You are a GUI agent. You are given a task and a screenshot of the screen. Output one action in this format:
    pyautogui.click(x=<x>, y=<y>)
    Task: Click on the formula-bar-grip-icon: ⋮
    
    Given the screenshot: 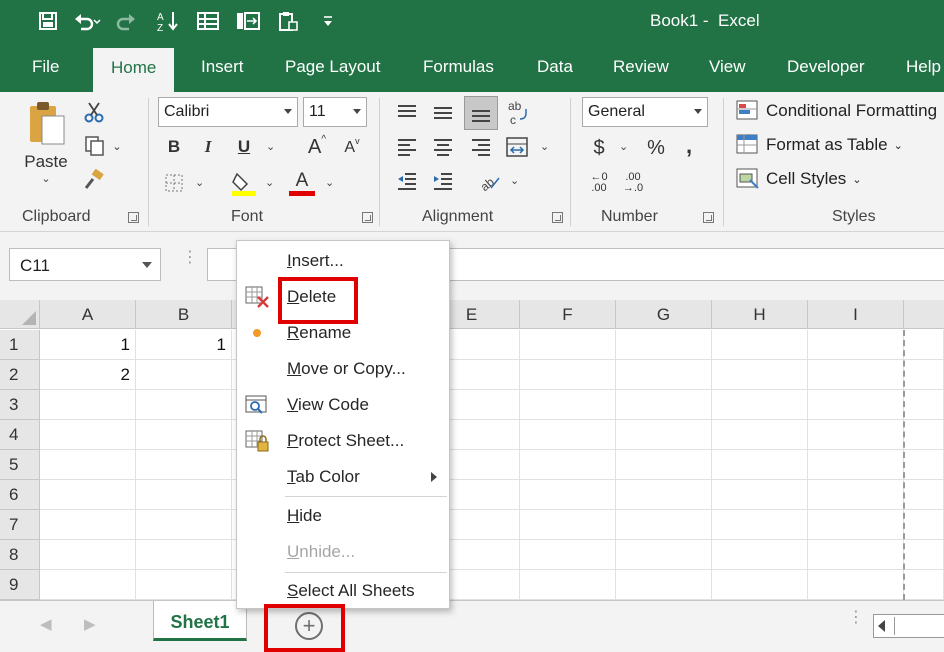 What is the action you would take?
    pyautogui.click(x=190, y=258)
    